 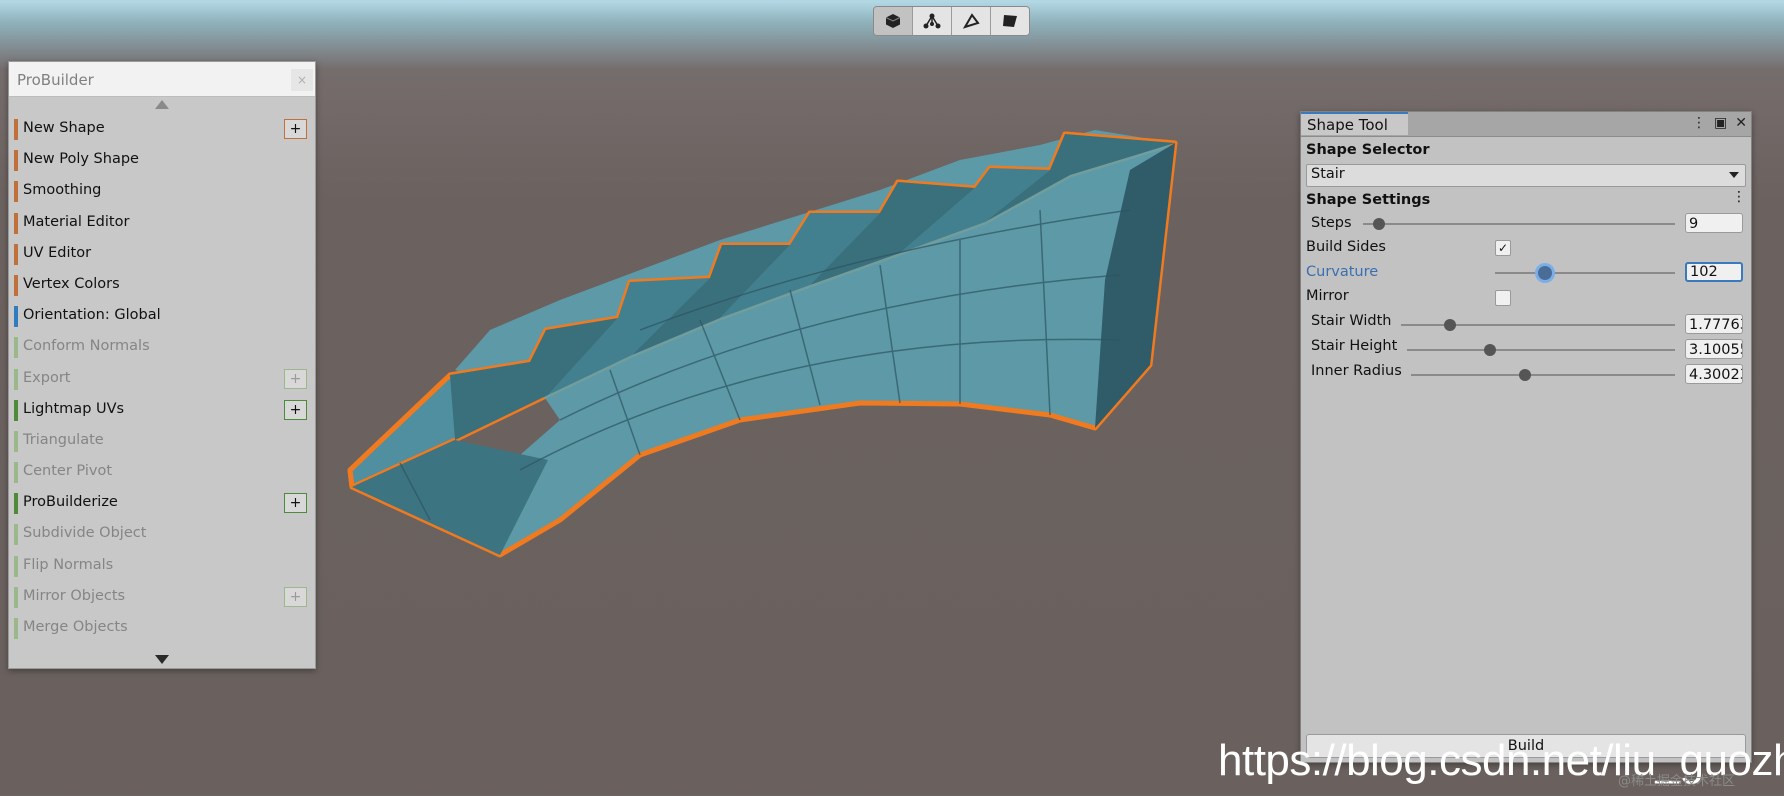 What do you see at coordinates (1714, 223) in the screenshot?
I see `steps-field: 9` at bounding box center [1714, 223].